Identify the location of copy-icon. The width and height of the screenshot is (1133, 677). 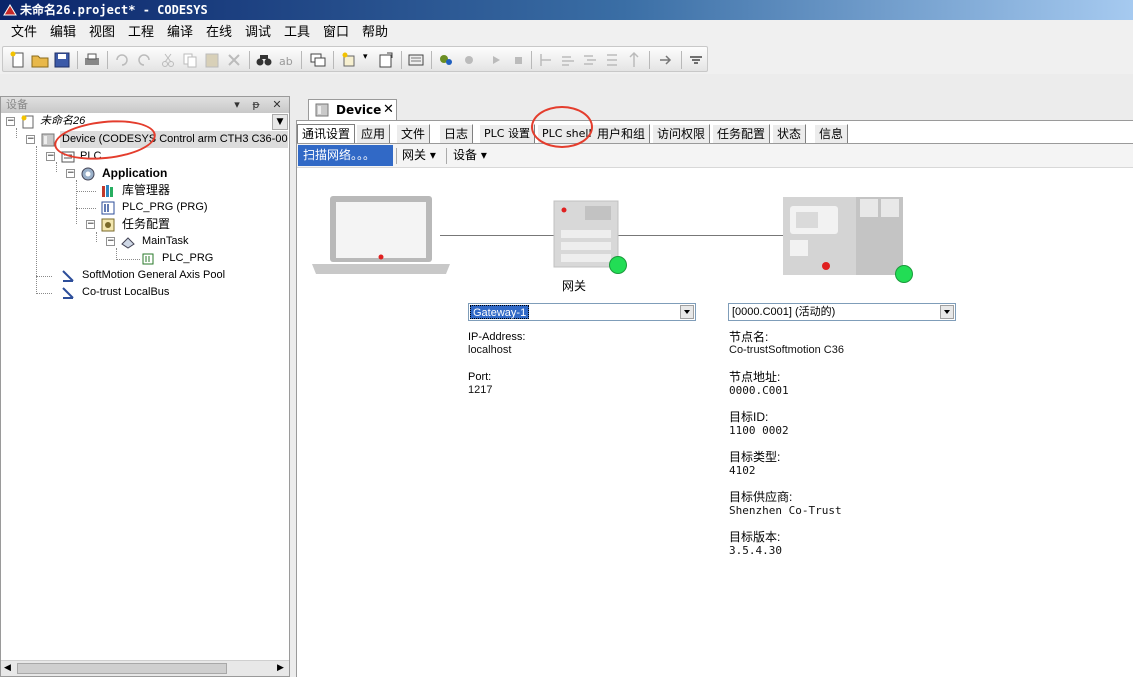
(190, 60).